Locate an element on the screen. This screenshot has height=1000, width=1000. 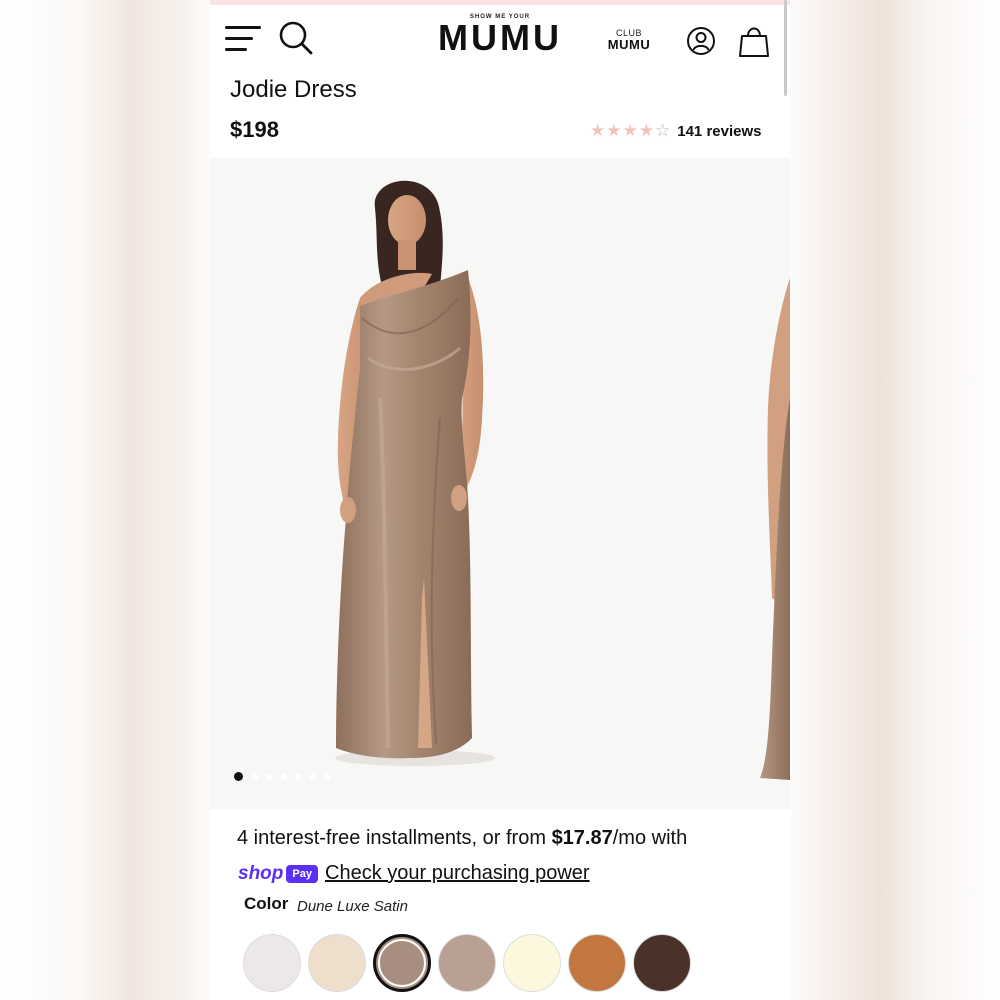
color-label: Color is located at coordinates (266, 903).